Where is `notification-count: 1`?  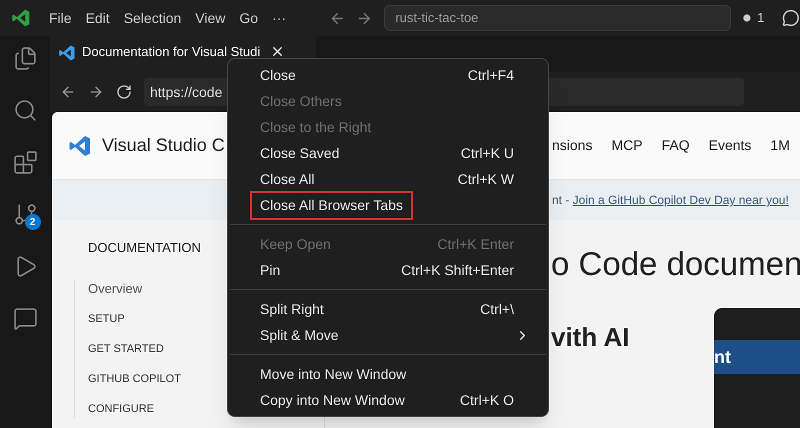 notification-count: 1 is located at coordinates (760, 18).